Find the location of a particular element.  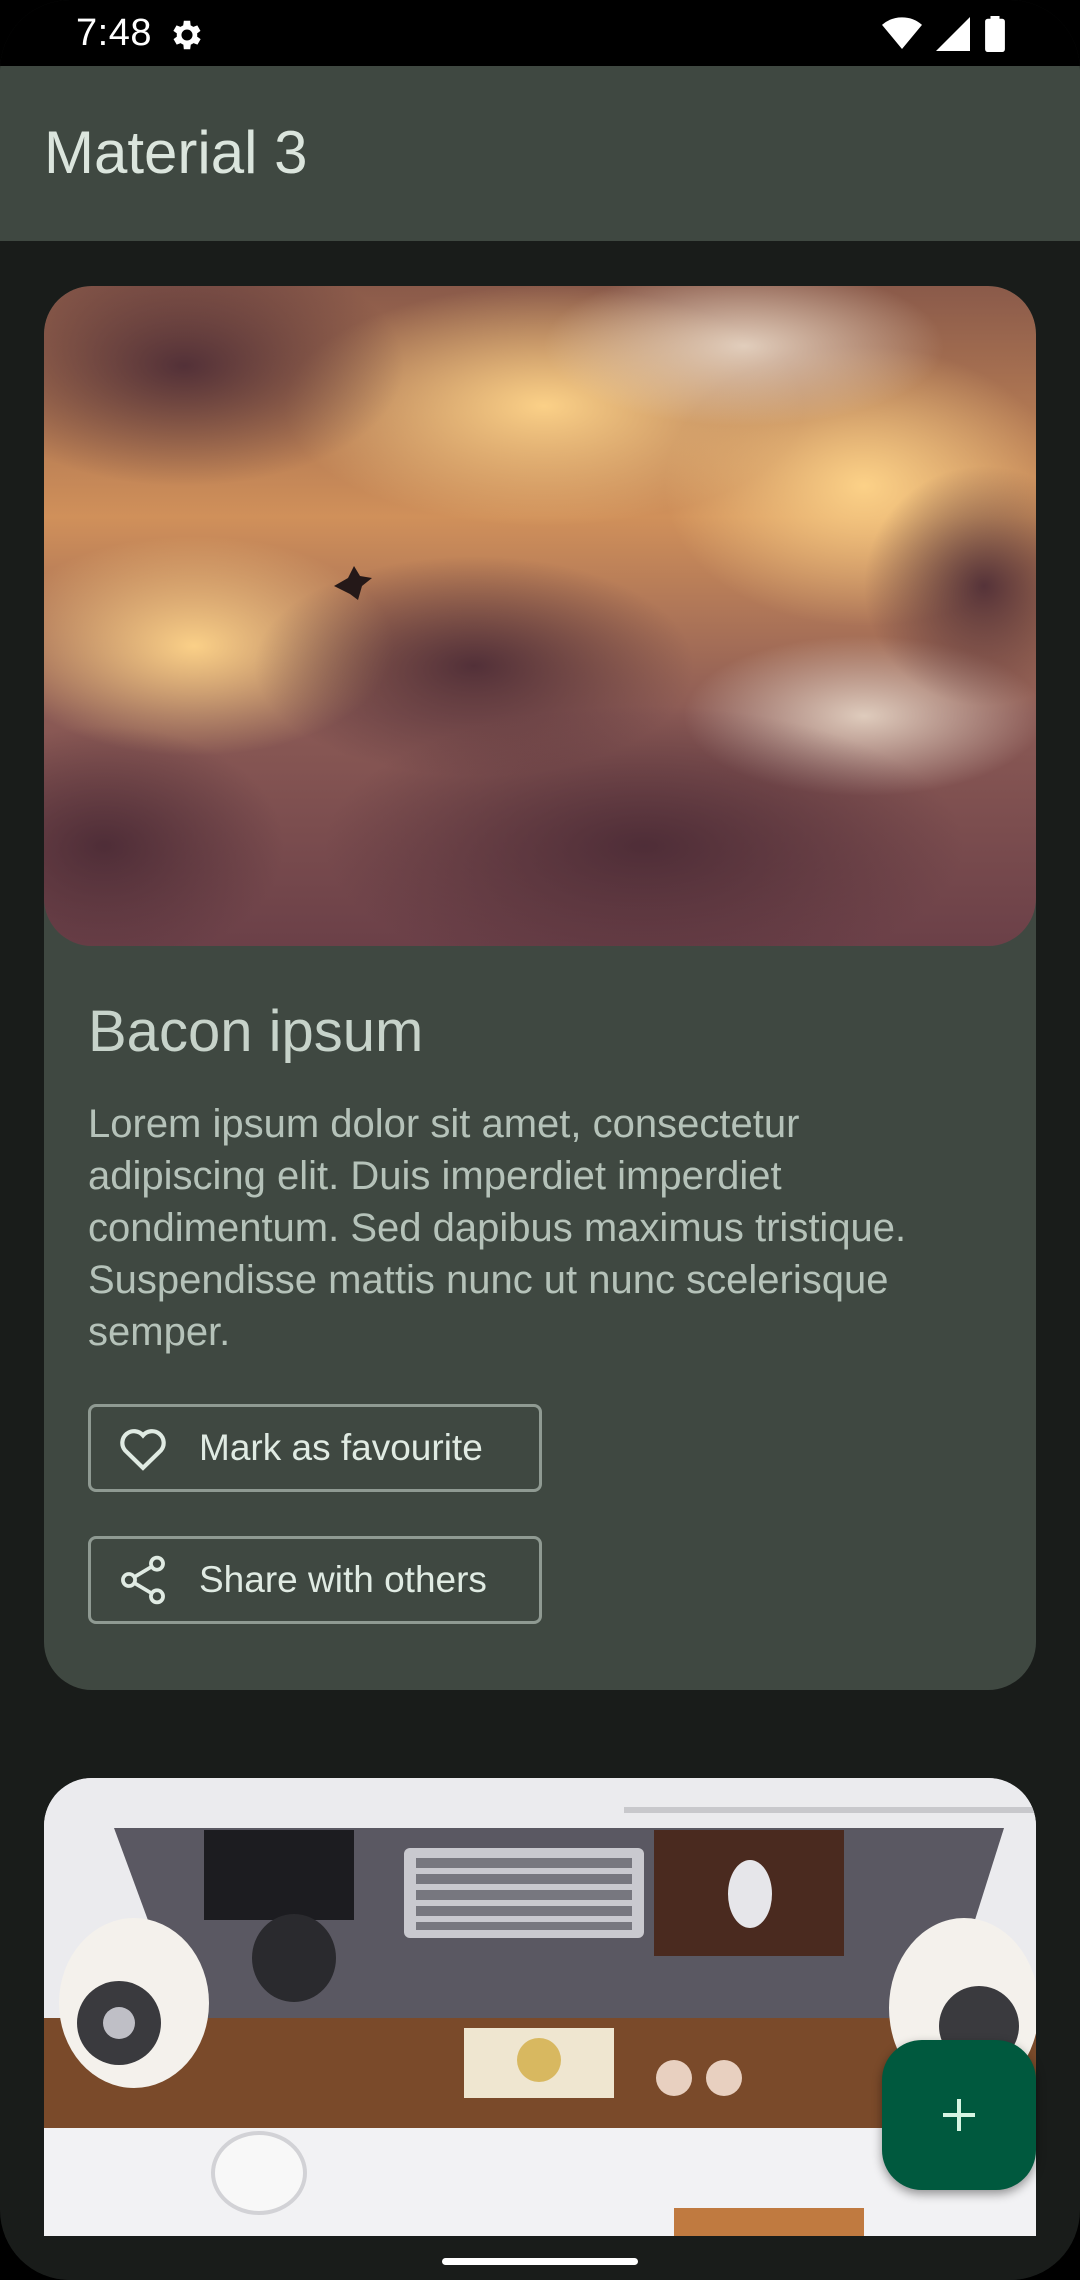

status-bar: 7:48 is located at coordinates (540, 33).